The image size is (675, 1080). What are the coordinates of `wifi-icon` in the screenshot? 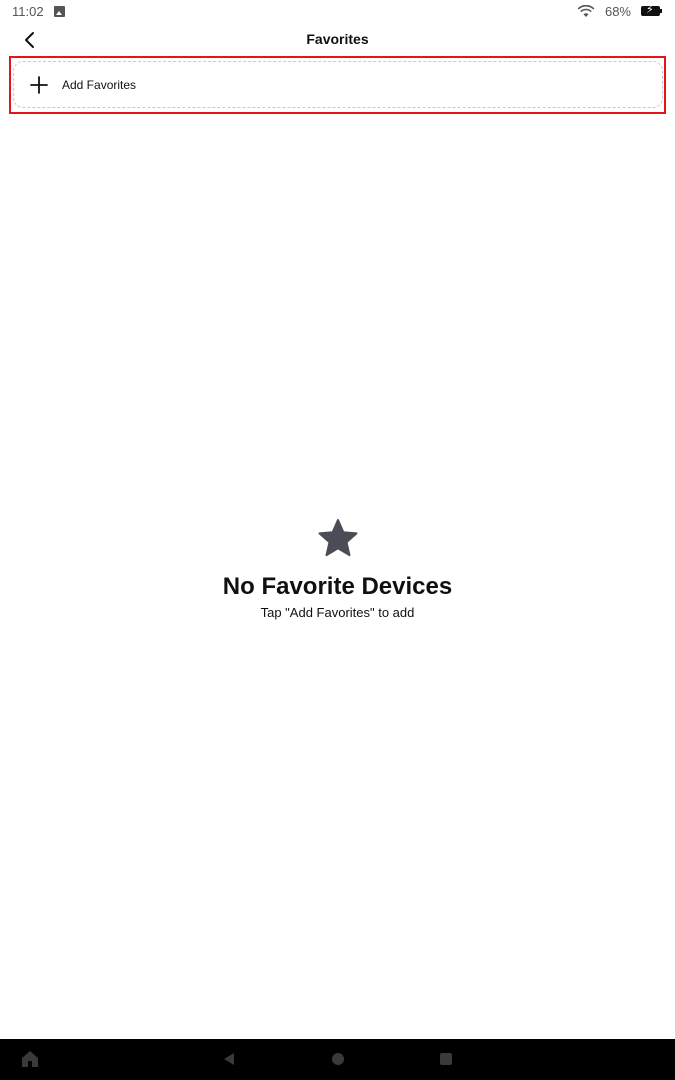 It's located at (586, 10).